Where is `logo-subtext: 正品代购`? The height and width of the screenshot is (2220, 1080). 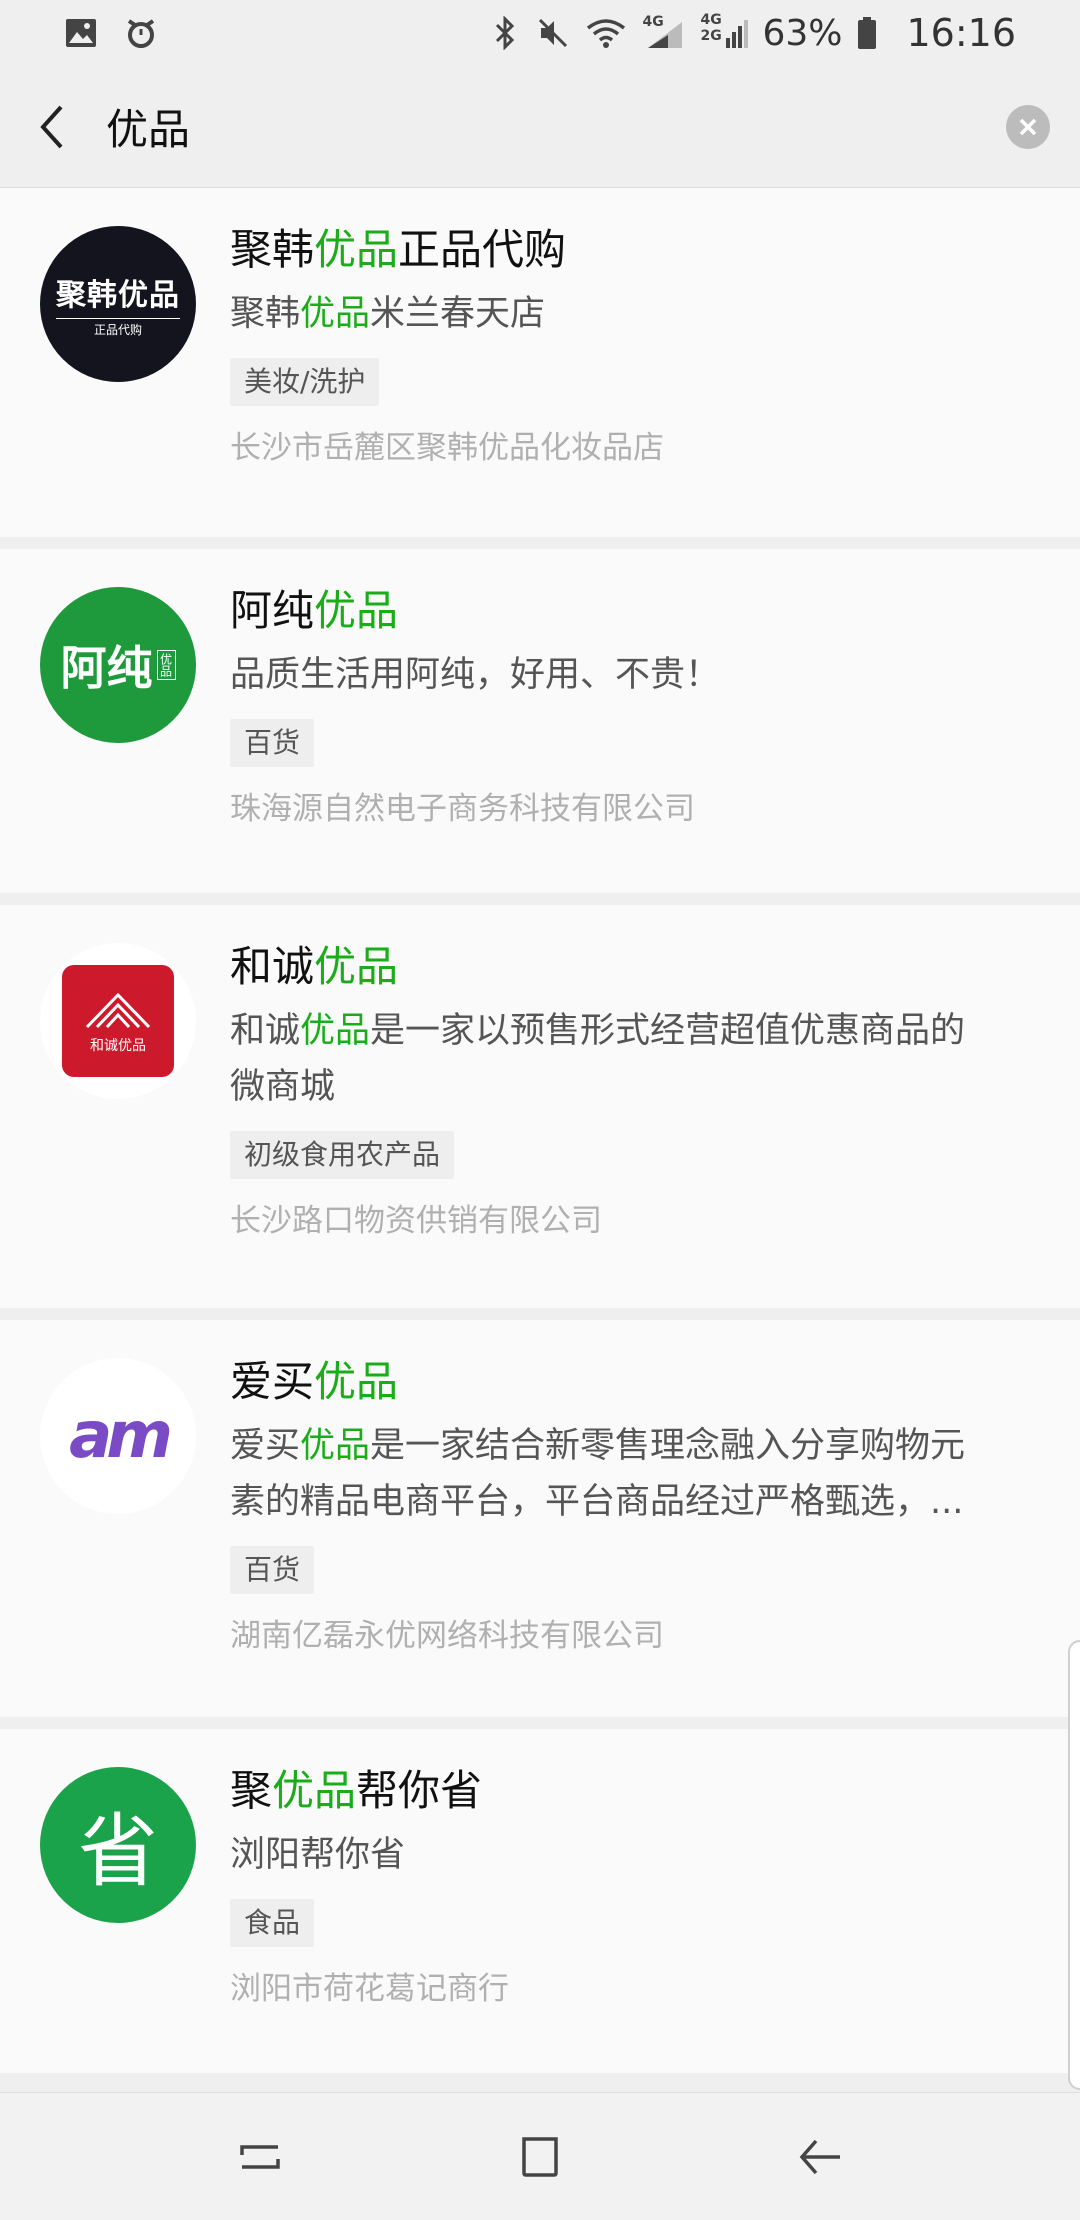 logo-subtext: 正品代购 is located at coordinates (118, 328).